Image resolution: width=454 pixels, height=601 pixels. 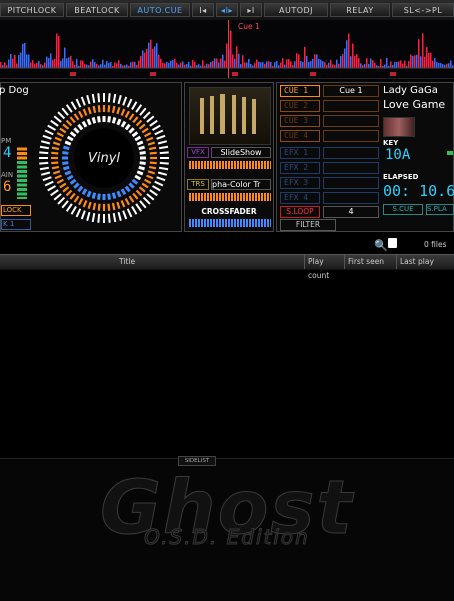 I want to click on track-title: Love Game, so click(x=414, y=104).